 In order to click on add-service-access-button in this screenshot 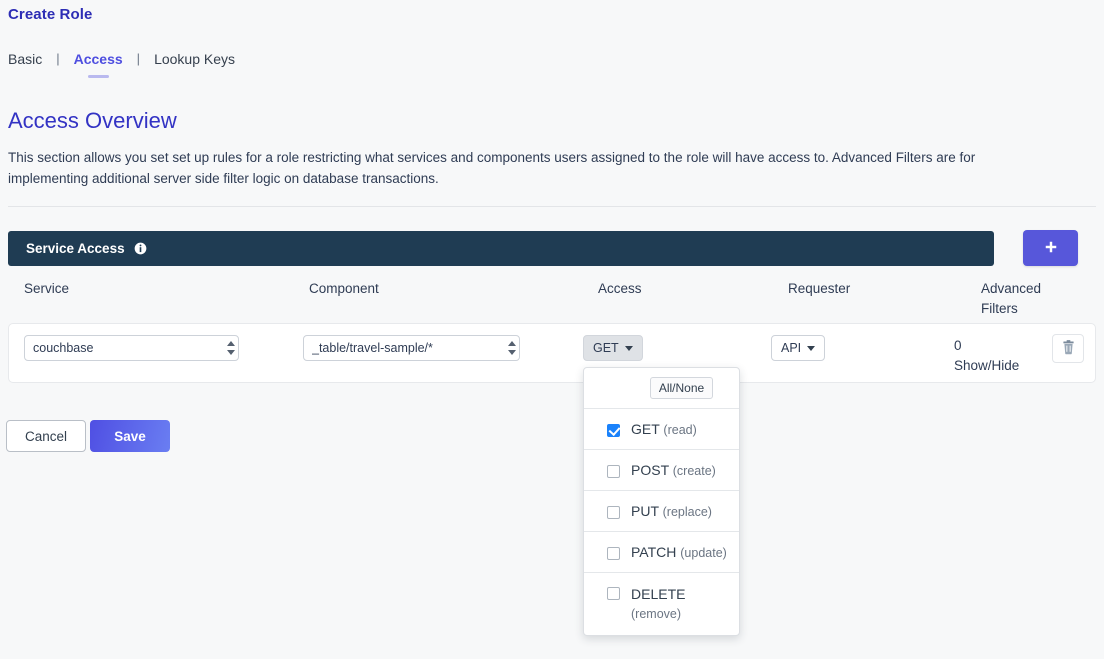, I will do `click(1050, 248)`.